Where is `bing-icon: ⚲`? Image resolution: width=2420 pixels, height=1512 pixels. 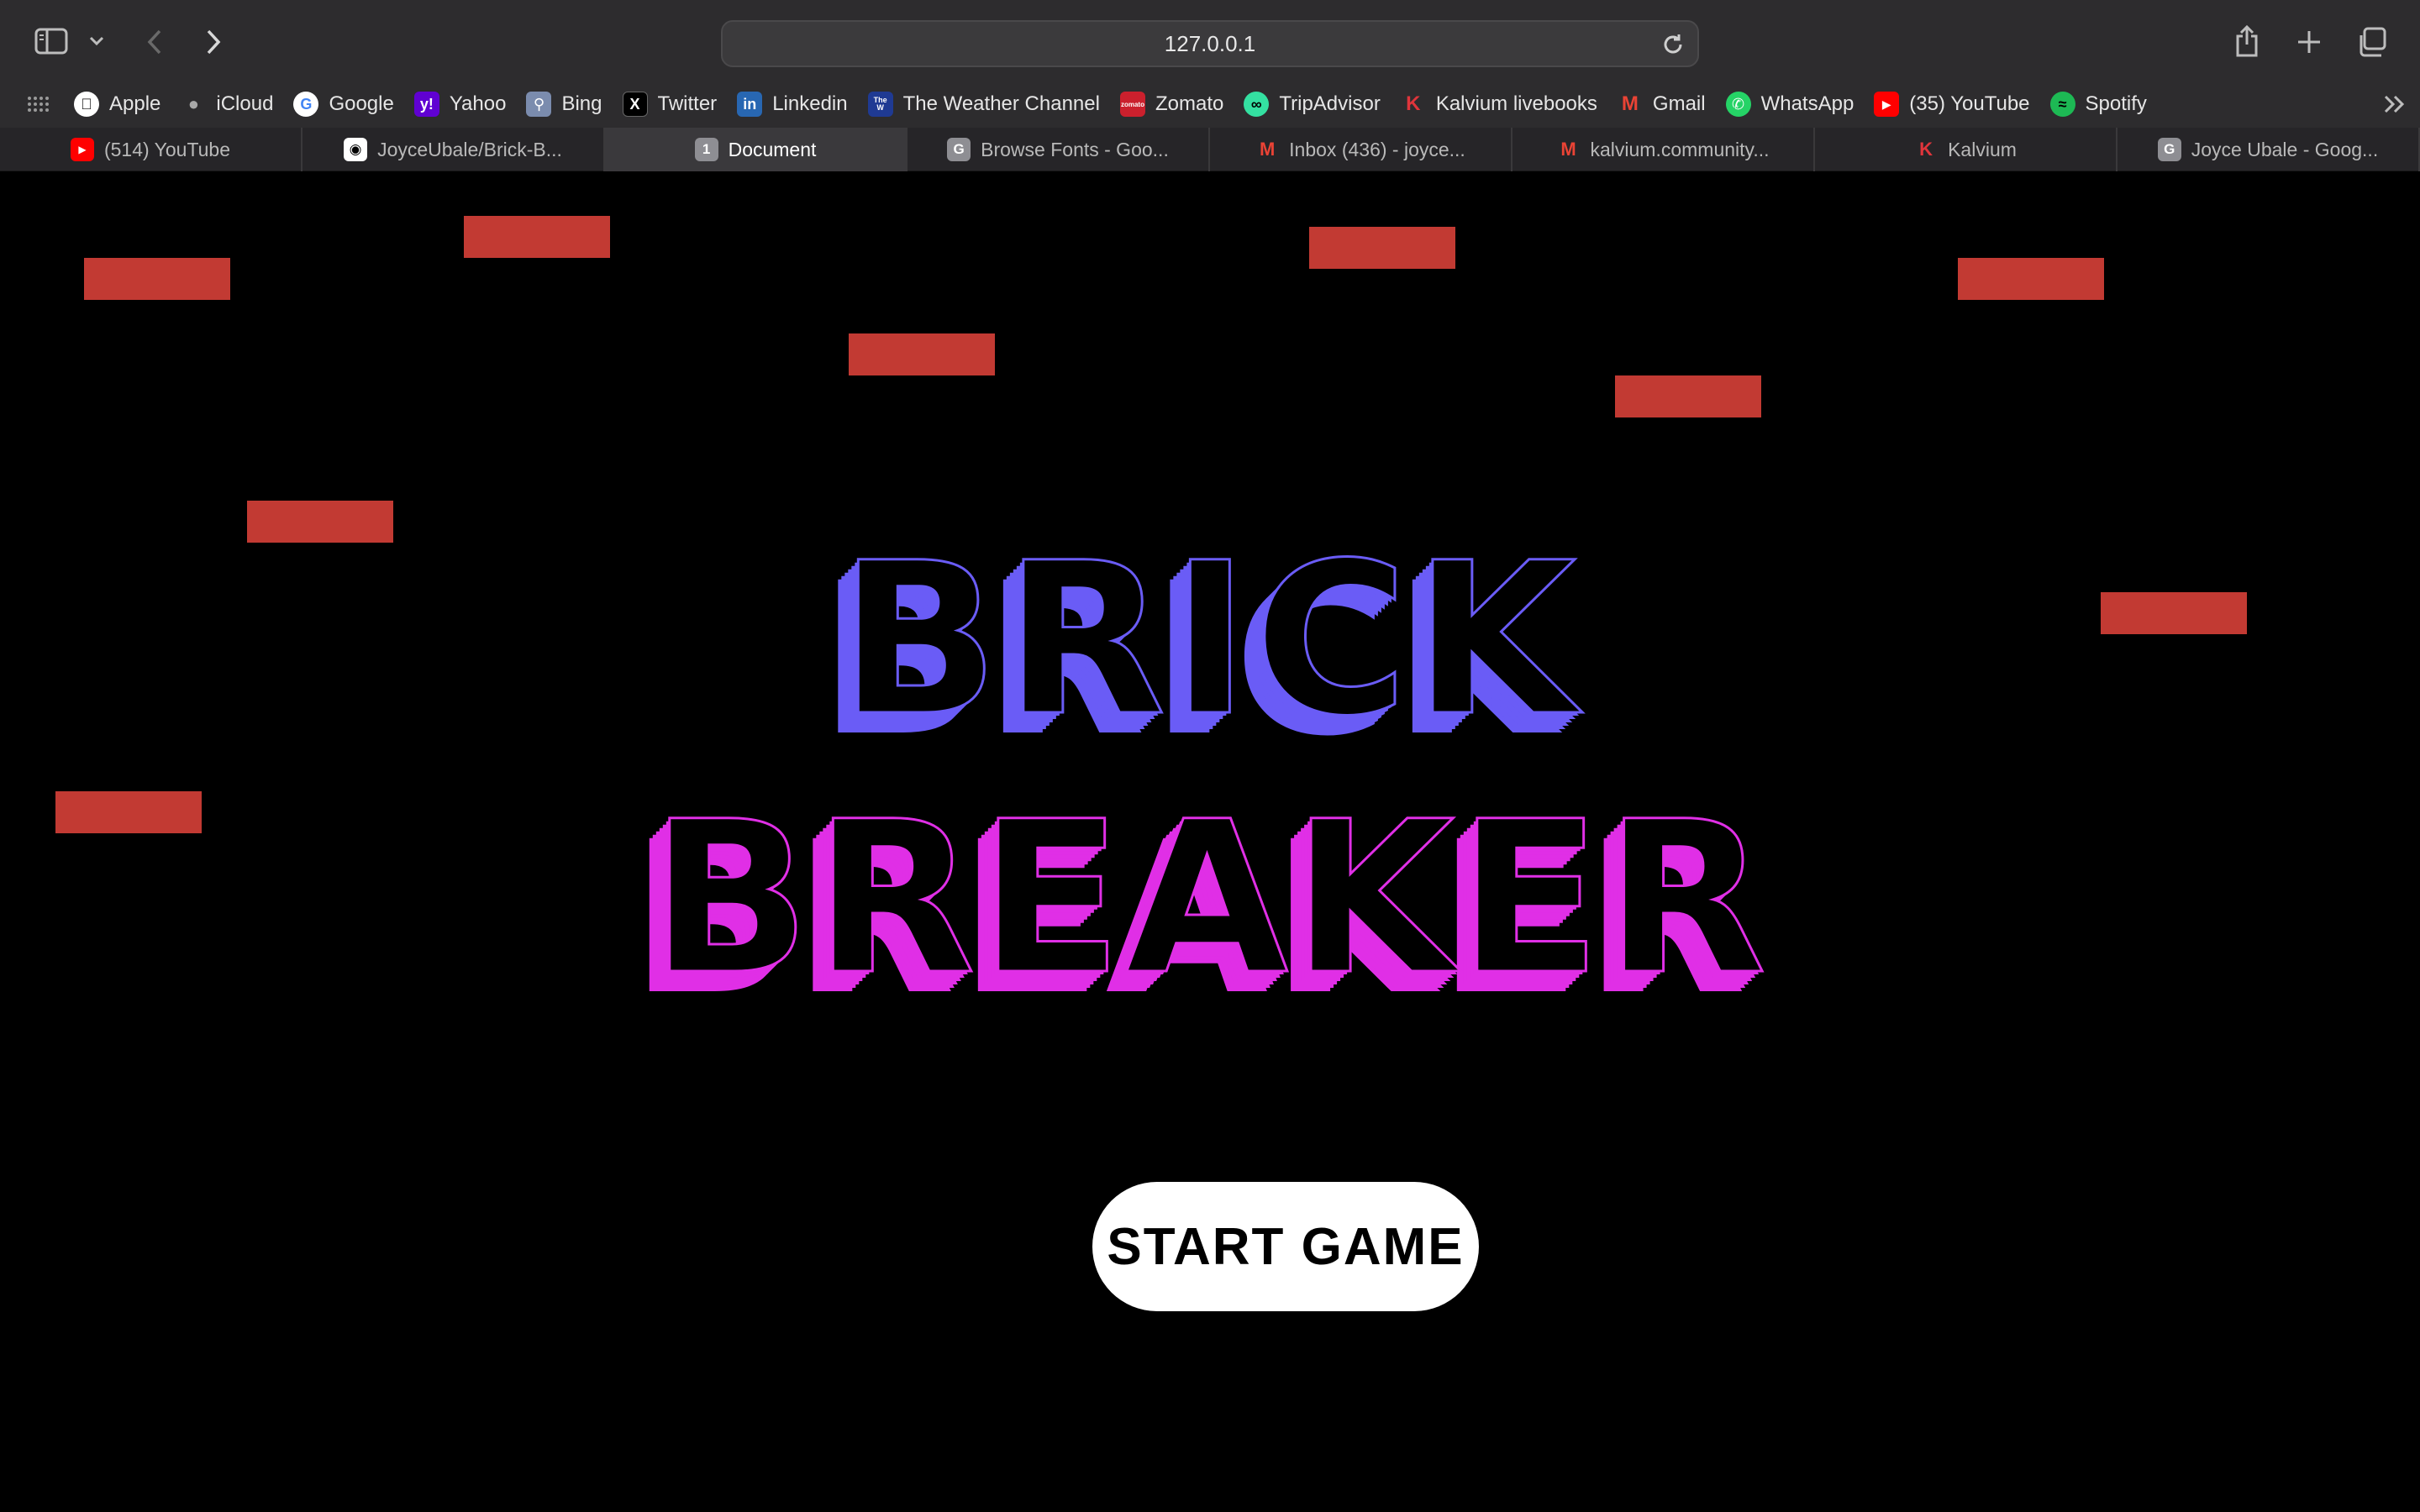 bing-icon: ⚲ is located at coordinates (539, 104).